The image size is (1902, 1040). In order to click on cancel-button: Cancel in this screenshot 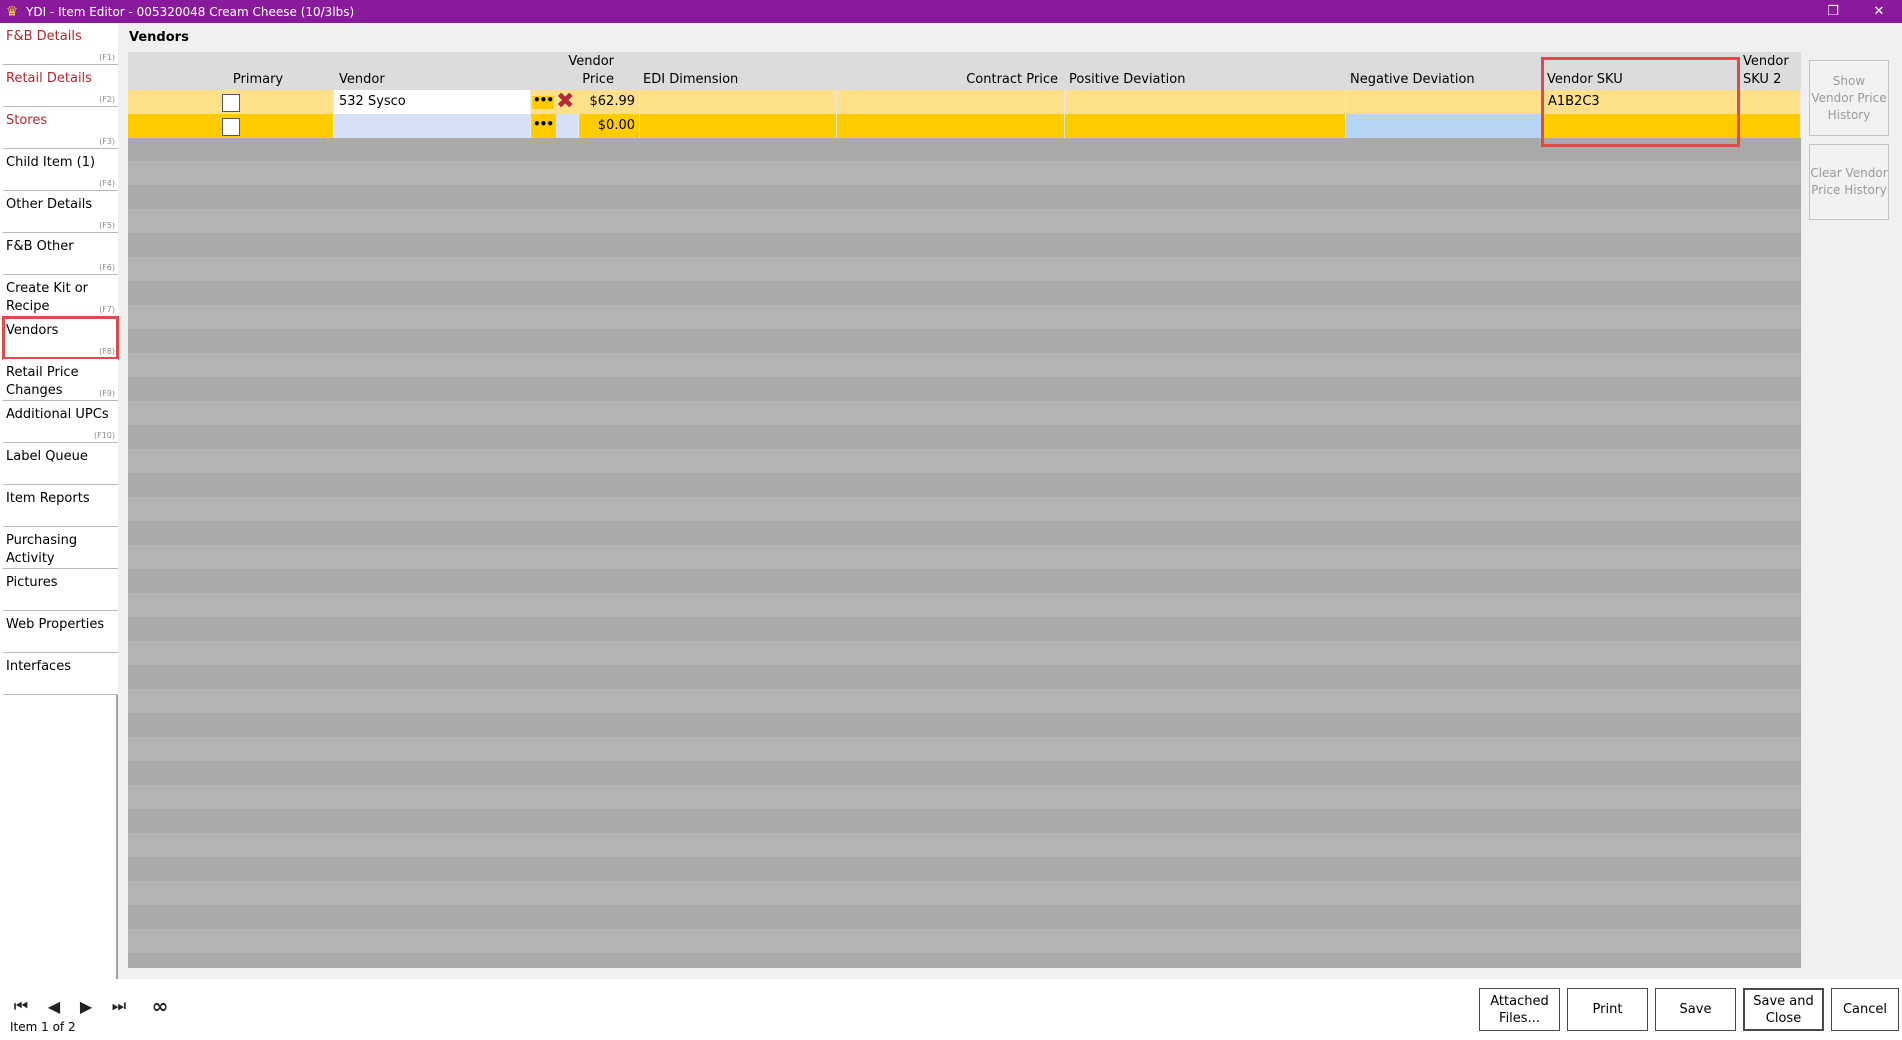, I will do `click(1865, 1009)`.